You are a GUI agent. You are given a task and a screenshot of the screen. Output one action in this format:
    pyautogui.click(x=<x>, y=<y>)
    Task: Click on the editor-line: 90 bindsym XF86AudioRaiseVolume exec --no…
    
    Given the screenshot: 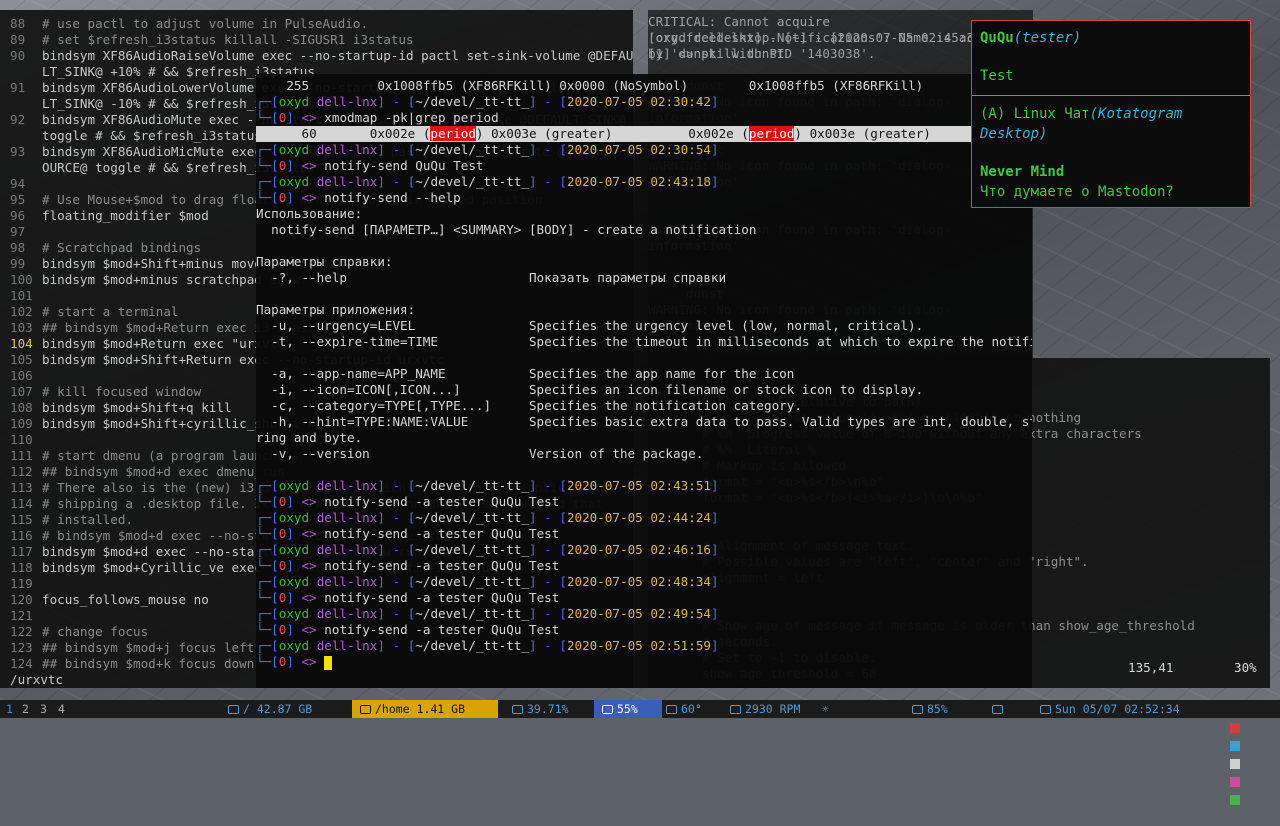 What is the action you would take?
    pyautogui.click(x=316, y=56)
    